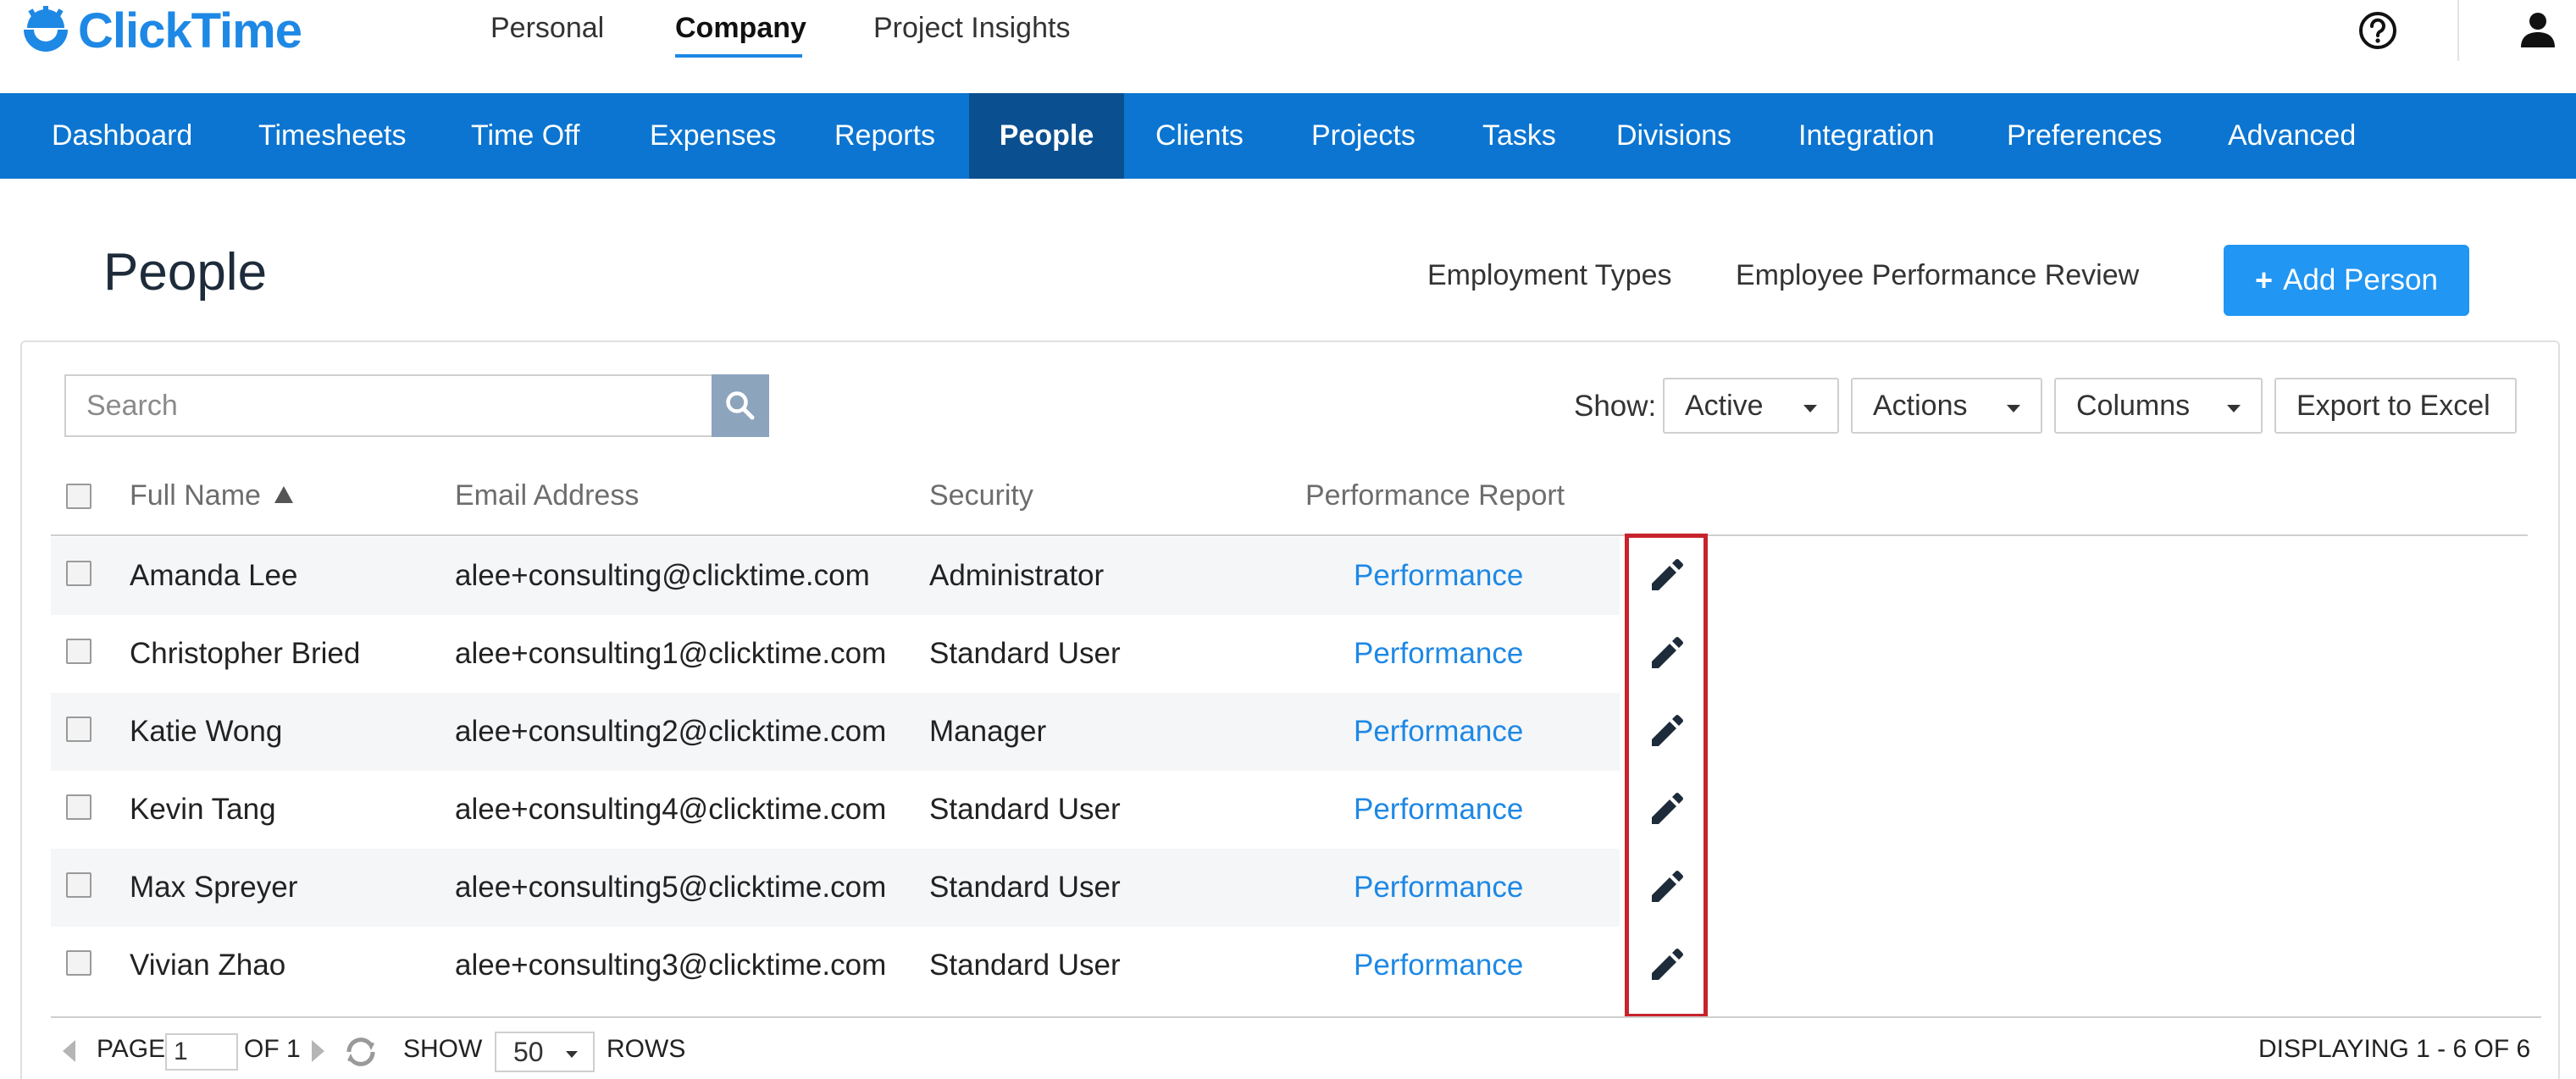  I want to click on logo-icon, so click(46, 29).